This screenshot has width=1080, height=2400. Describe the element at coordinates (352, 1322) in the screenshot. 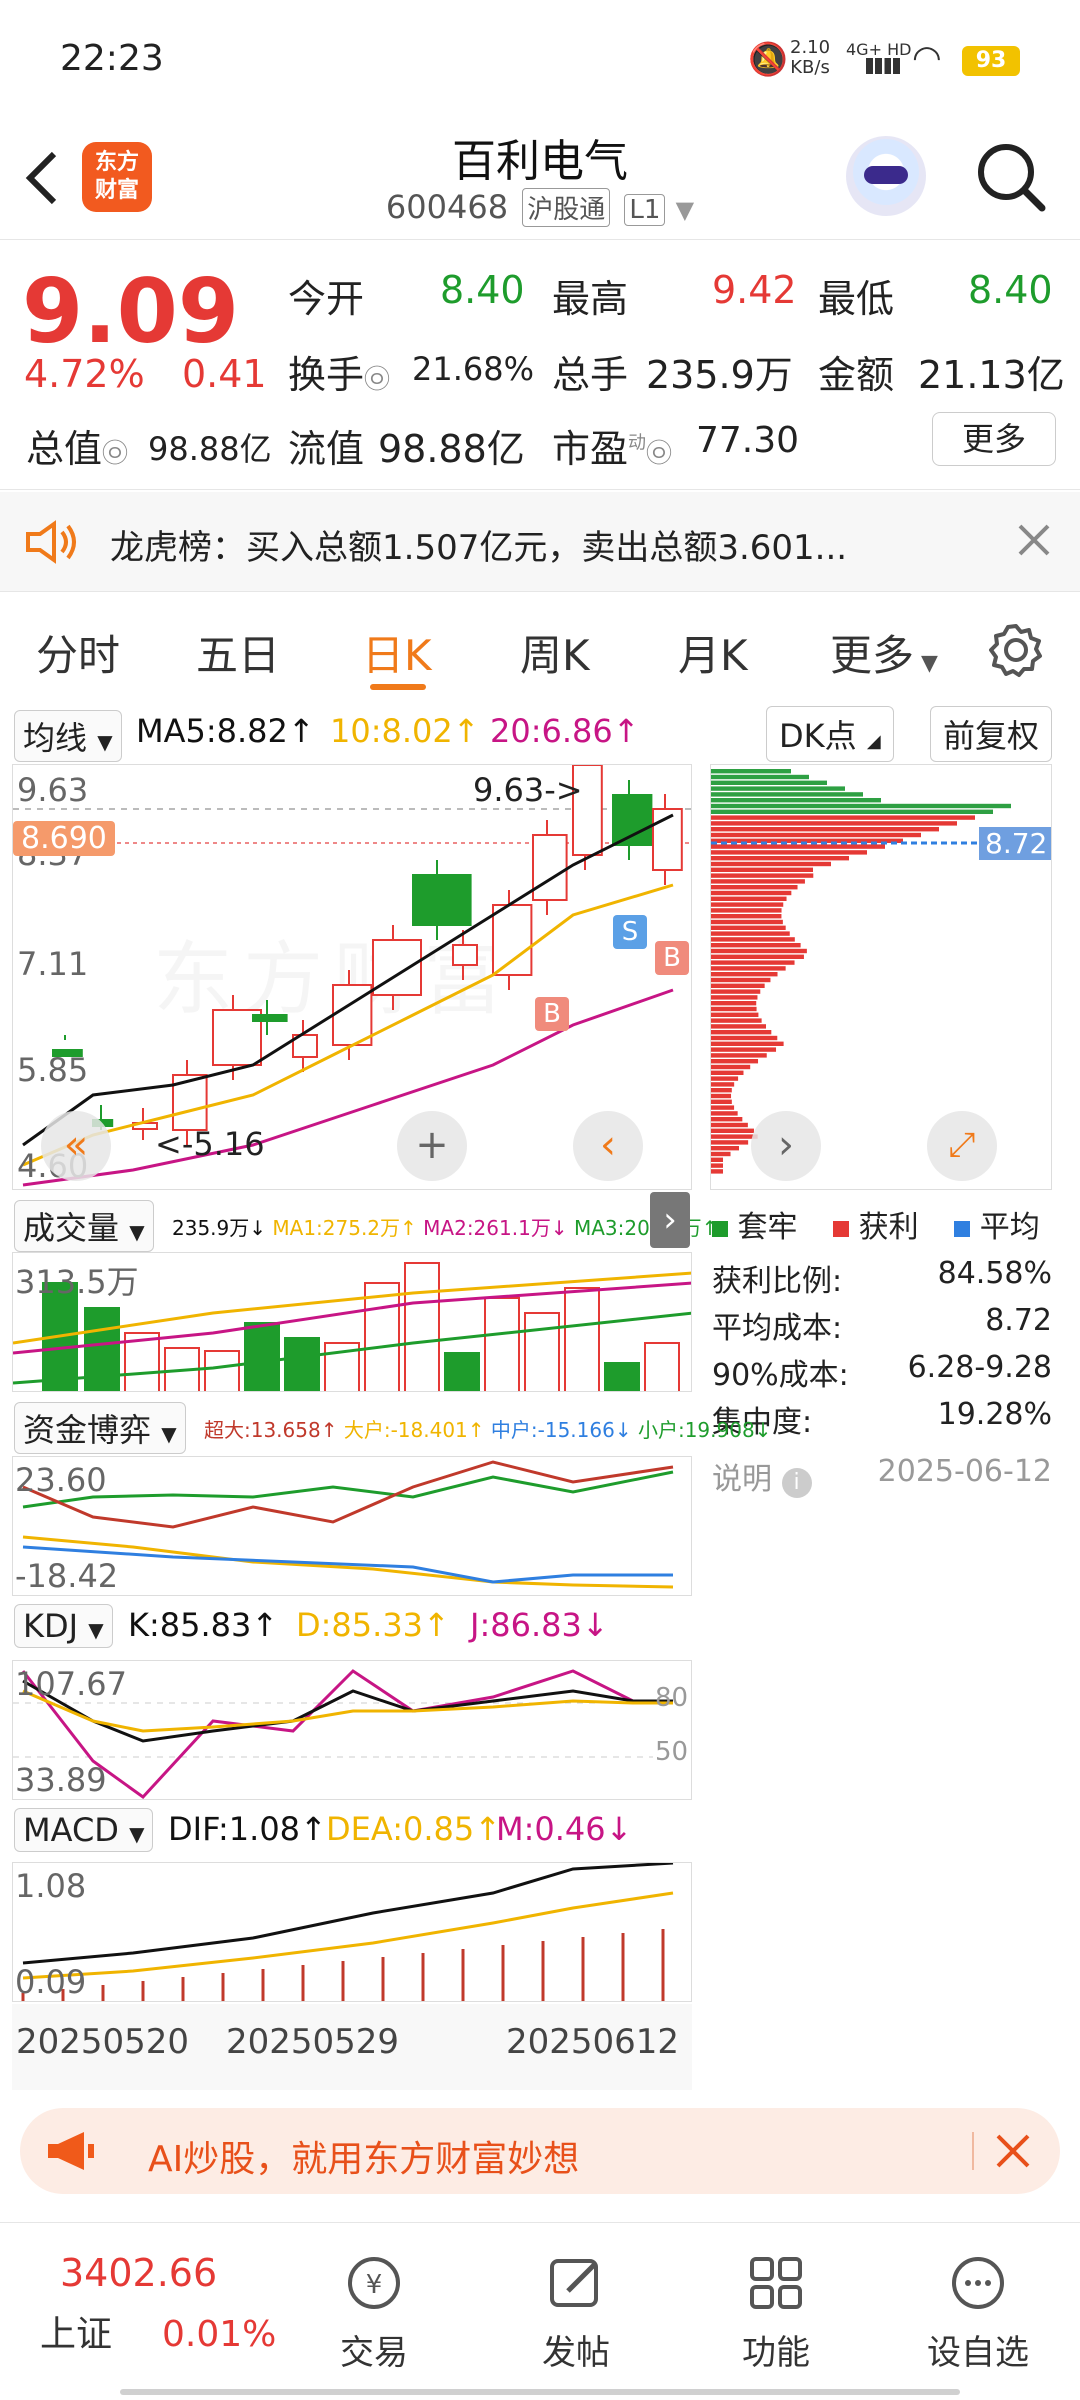

I see `volume-chart: 313.5万` at that location.